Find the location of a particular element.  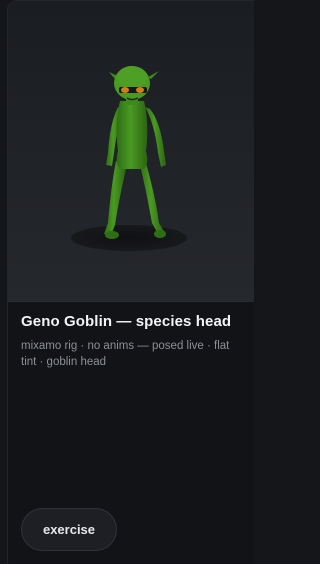

card-title: Geno Goblin — species head is located at coordinates (126, 321).